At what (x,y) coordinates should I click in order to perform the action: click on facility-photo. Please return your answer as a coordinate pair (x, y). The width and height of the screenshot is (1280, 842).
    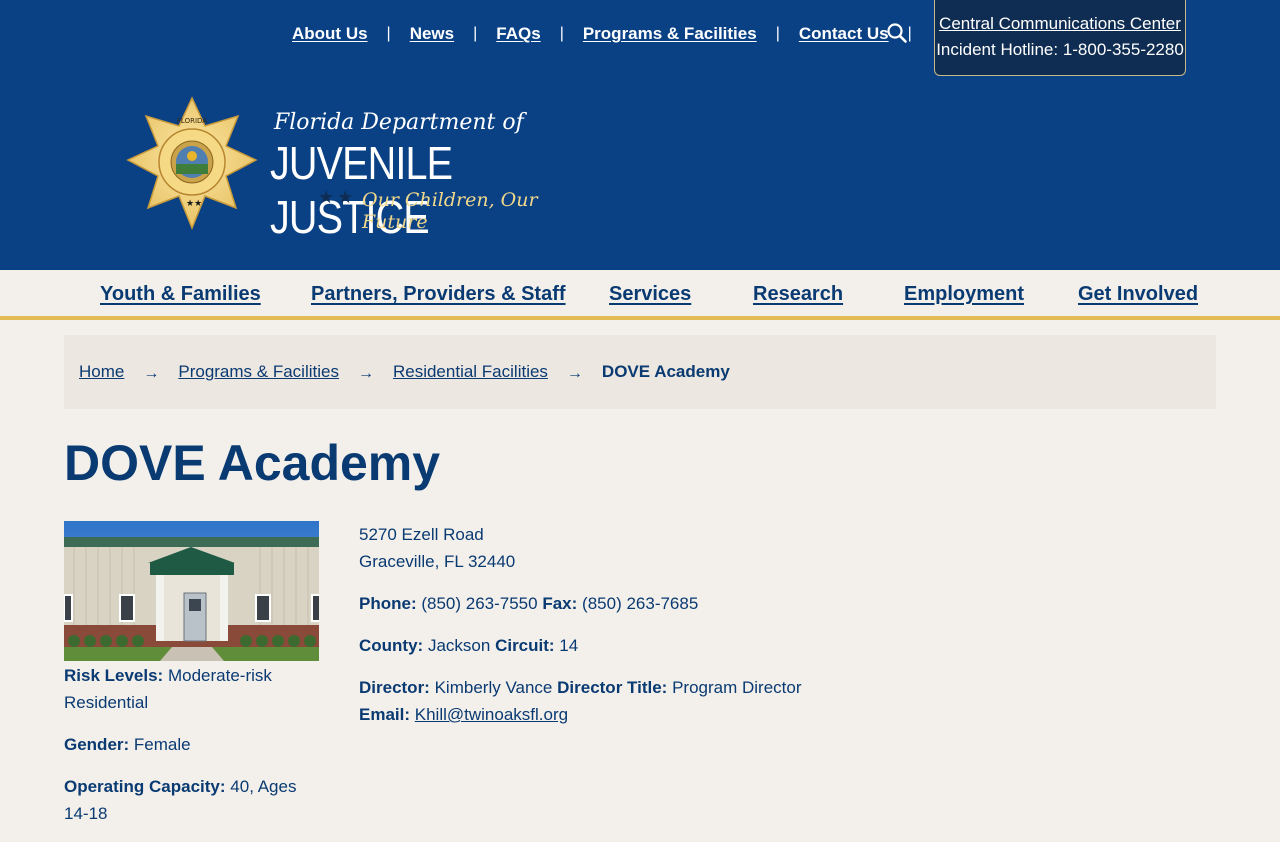
    Looking at the image, I should click on (191, 591).